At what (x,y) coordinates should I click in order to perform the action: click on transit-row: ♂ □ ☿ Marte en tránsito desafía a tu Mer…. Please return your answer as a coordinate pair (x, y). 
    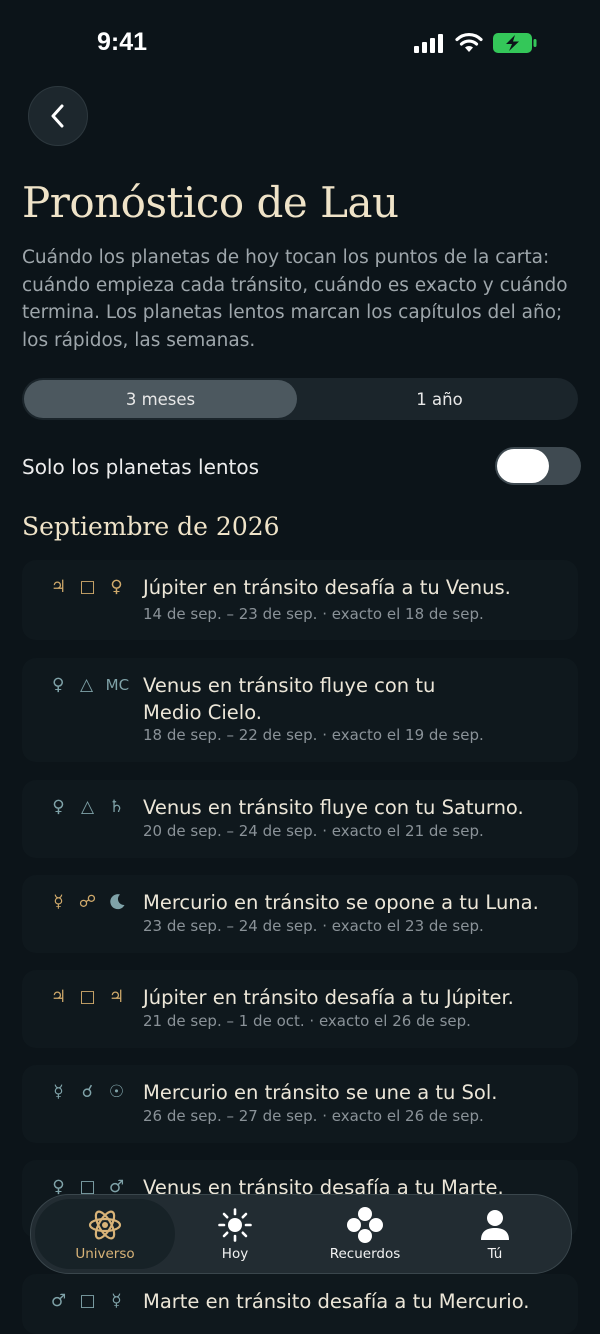
    Looking at the image, I should click on (300, 1304).